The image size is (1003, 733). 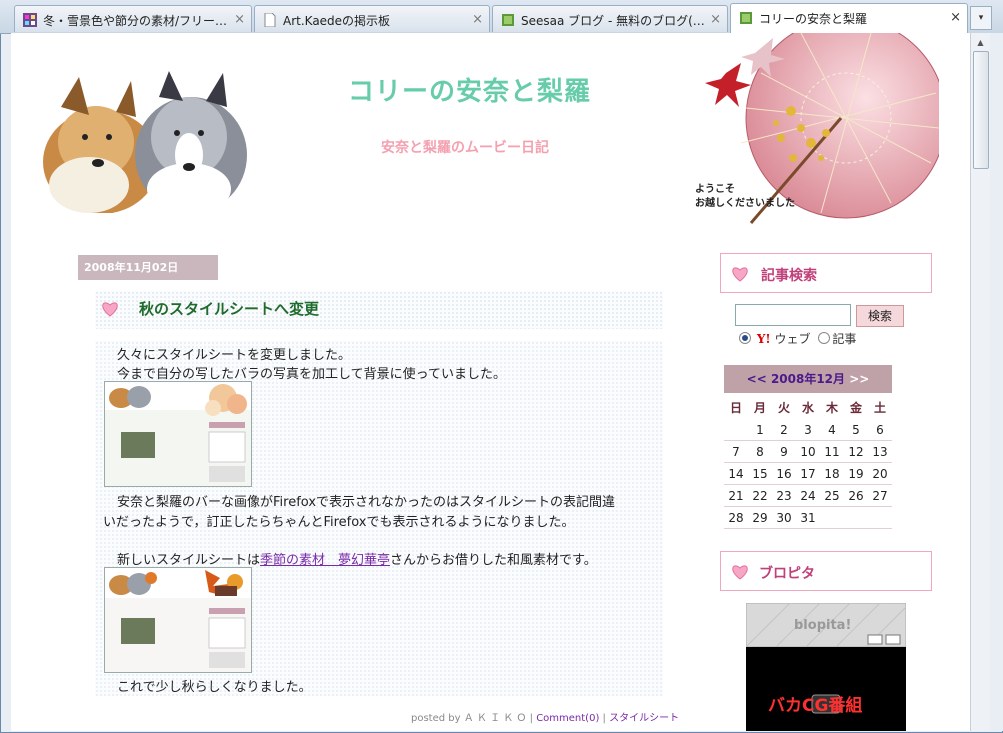 What do you see at coordinates (808, 451) in the screenshot?
I see `calendar-week-row: 7 8 9 10 11 12 13` at bounding box center [808, 451].